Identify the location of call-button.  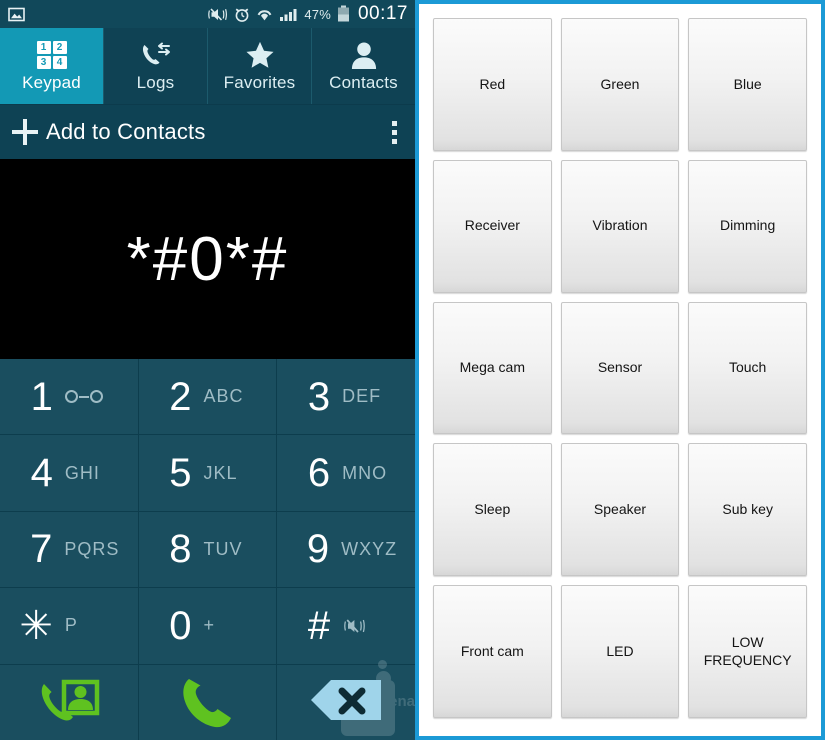
(207, 702).